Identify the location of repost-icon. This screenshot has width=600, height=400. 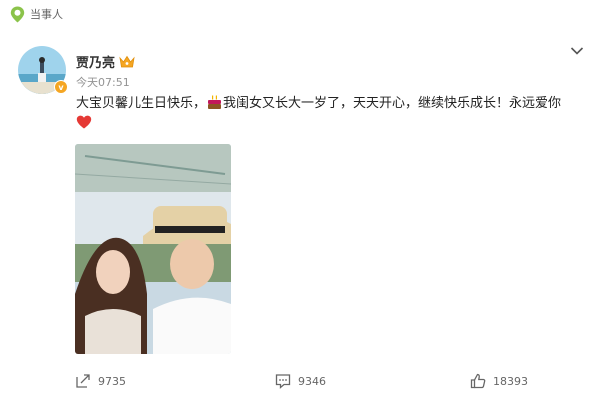
(83, 381).